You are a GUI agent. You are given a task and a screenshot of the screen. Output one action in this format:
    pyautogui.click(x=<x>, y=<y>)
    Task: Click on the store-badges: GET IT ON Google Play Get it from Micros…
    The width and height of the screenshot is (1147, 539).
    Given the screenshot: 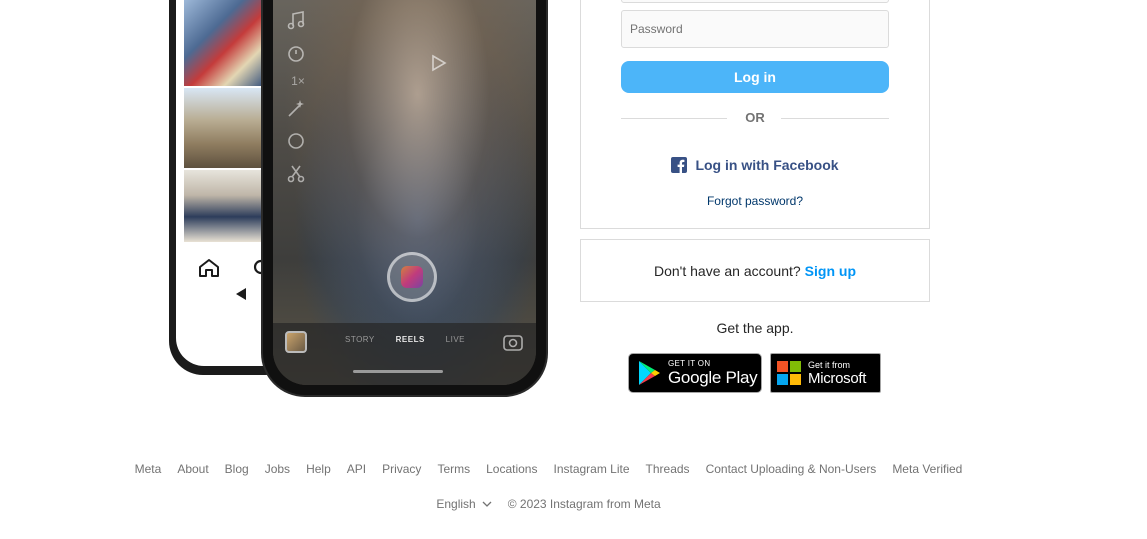 What is the action you would take?
    pyautogui.click(x=754, y=373)
    